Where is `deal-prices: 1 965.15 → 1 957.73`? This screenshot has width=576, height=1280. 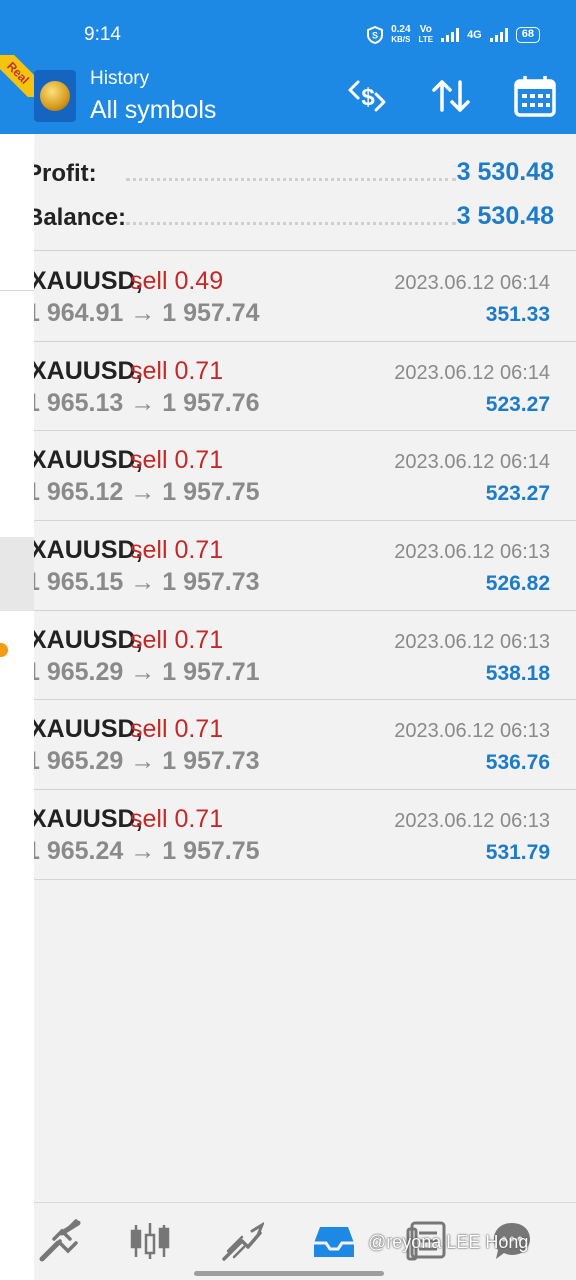
deal-prices: 1 965.15 → 1 957.73 is located at coordinates (147, 582).